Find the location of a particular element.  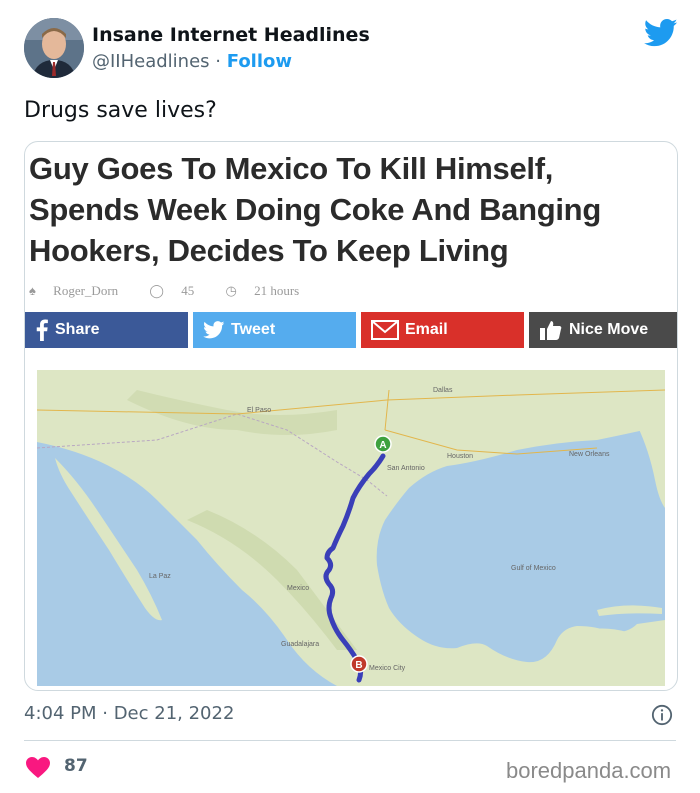

end-marker: B is located at coordinates (359, 664).